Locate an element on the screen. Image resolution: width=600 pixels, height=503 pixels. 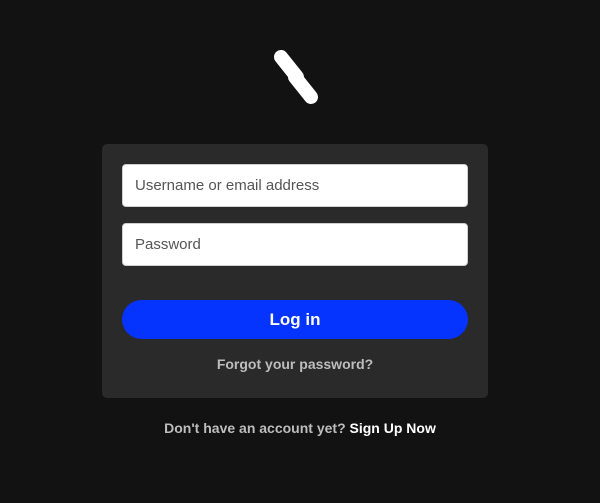
username-input is located at coordinates (295, 185).